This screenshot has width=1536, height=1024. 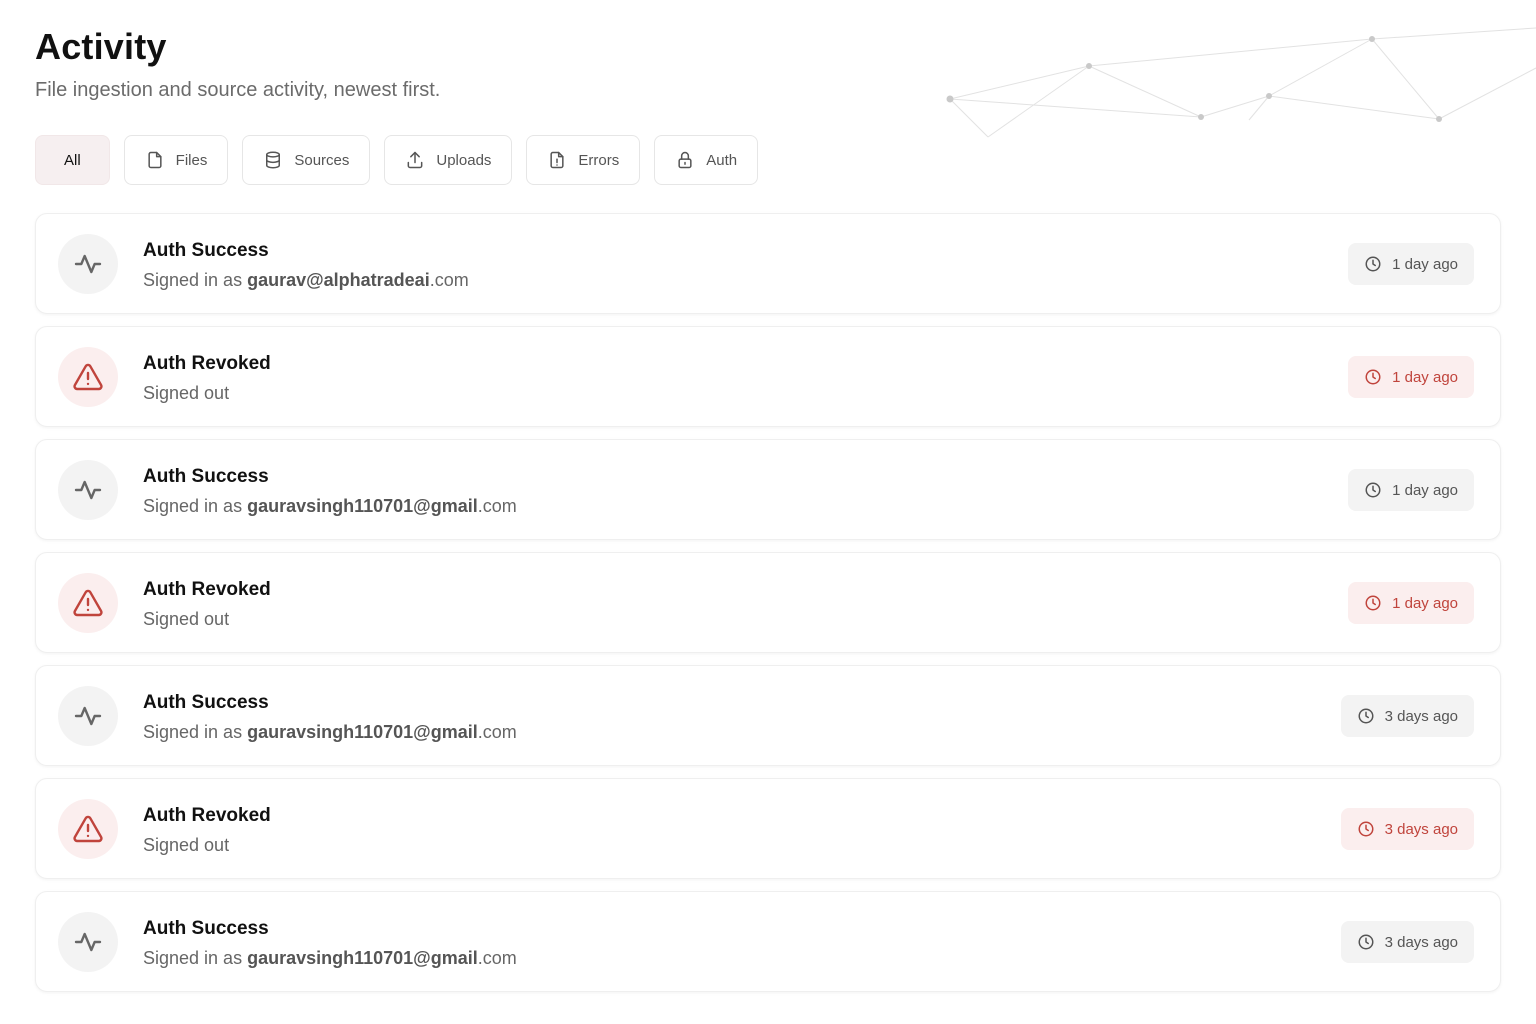 I want to click on filter-sources: Sources, so click(x=306, y=160).